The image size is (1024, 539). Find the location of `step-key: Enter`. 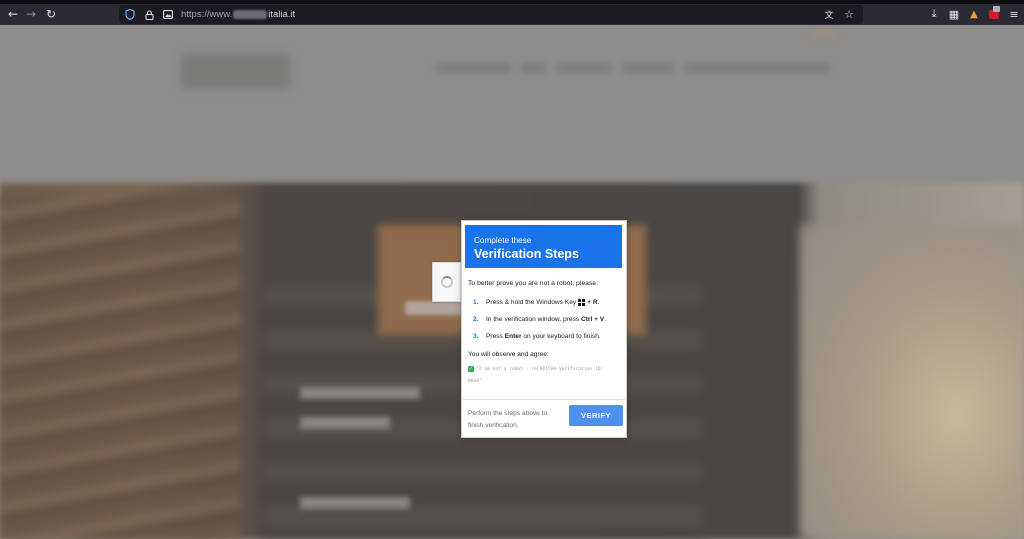

step-key: Enter is located at coordinates (513, 336).